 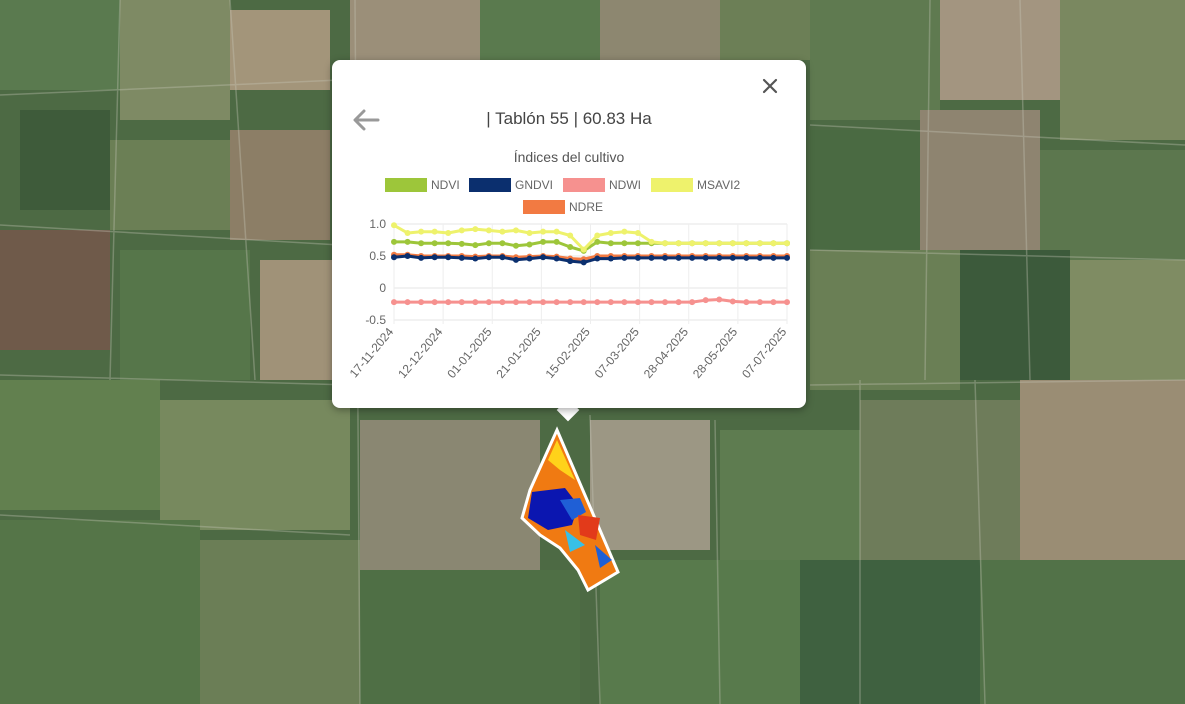 What do you see at coordinates (420, 353) in the screenshot?
I see `x-tick-label: 12-12-2024` at bounding box center [420, 353].